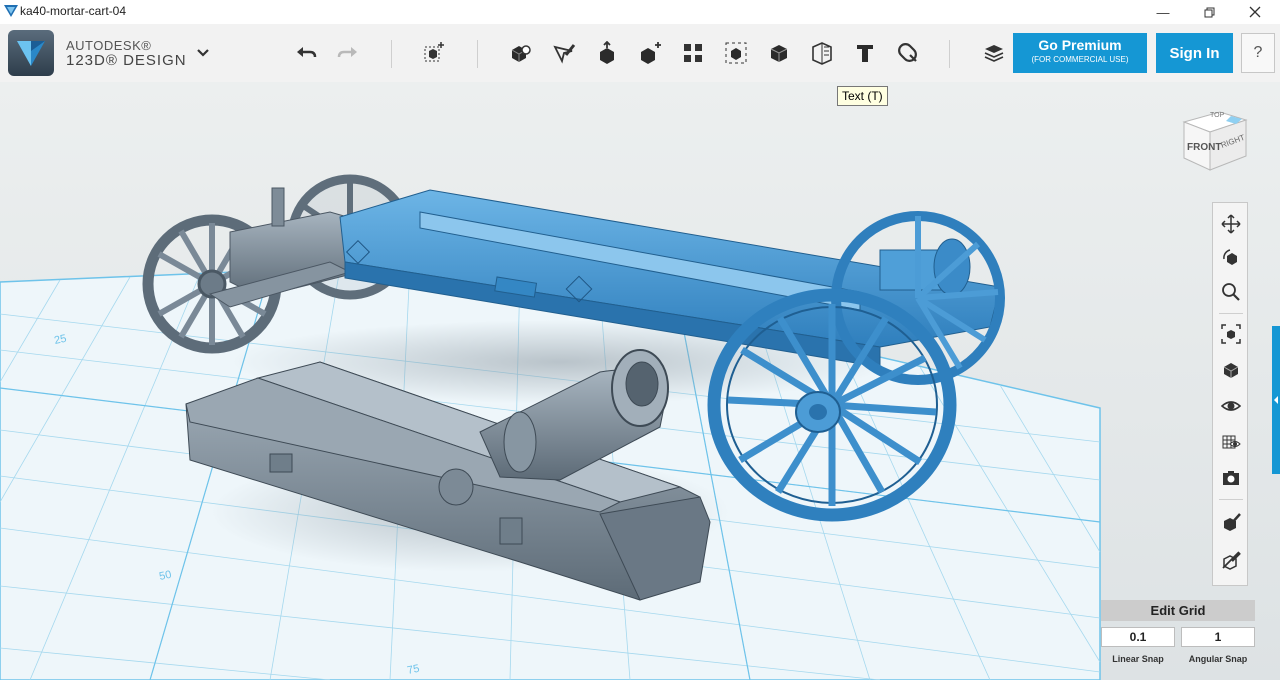 The height and width of the screenshot is (680, 1280). Describe the element at coordinates (779, 53) in the screenshot. I see `combine-icon` at that location.